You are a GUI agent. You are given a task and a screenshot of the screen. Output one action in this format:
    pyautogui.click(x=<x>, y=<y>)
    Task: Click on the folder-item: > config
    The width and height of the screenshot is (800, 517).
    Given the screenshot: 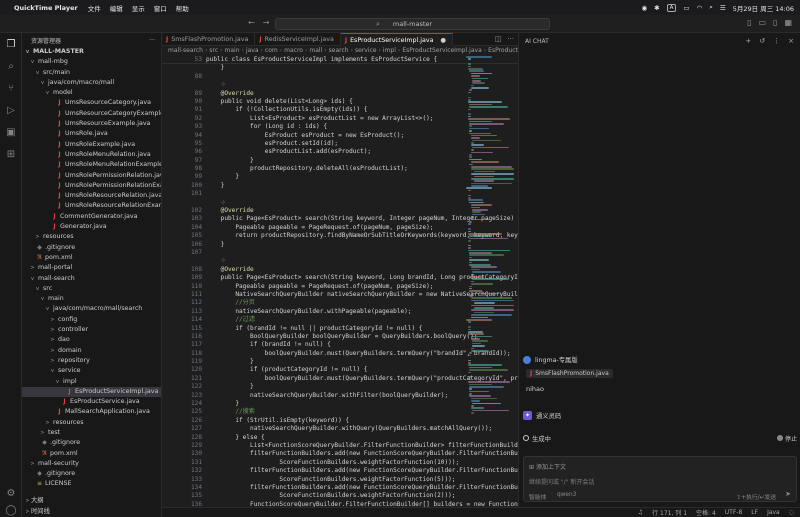 What is the action you would take?
    pyautogui.click(x=91, y=320)
    